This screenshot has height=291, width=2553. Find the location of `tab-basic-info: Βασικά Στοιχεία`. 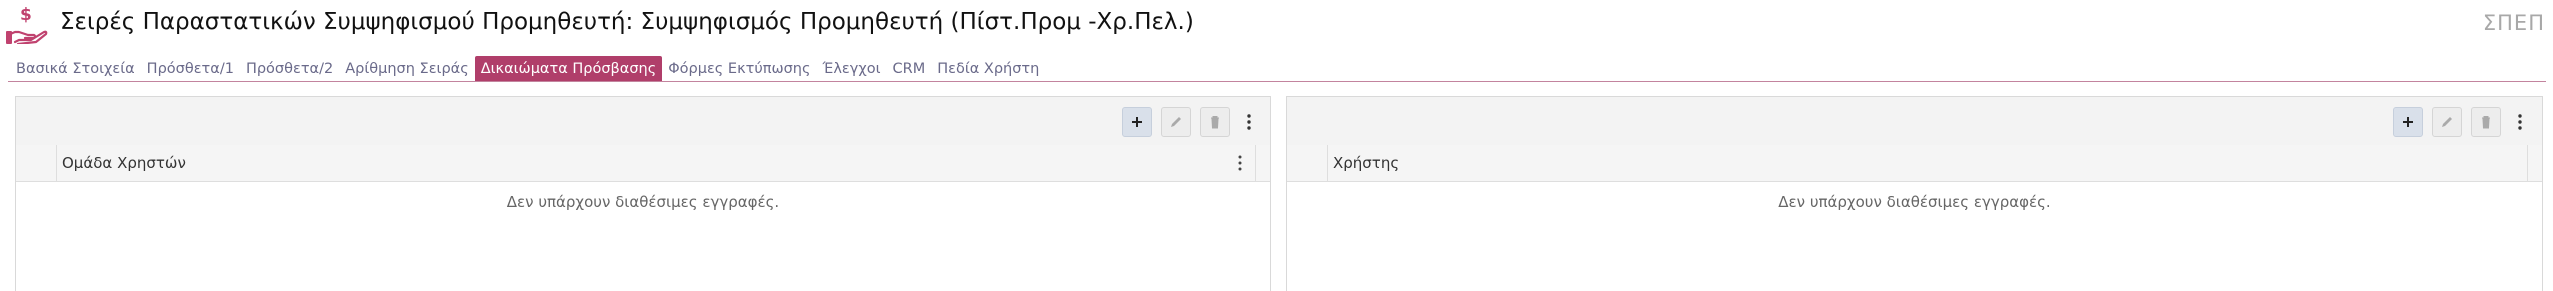

tab-basic-info: Βασικά Στοιχεία is located at coordinates (75, 69).